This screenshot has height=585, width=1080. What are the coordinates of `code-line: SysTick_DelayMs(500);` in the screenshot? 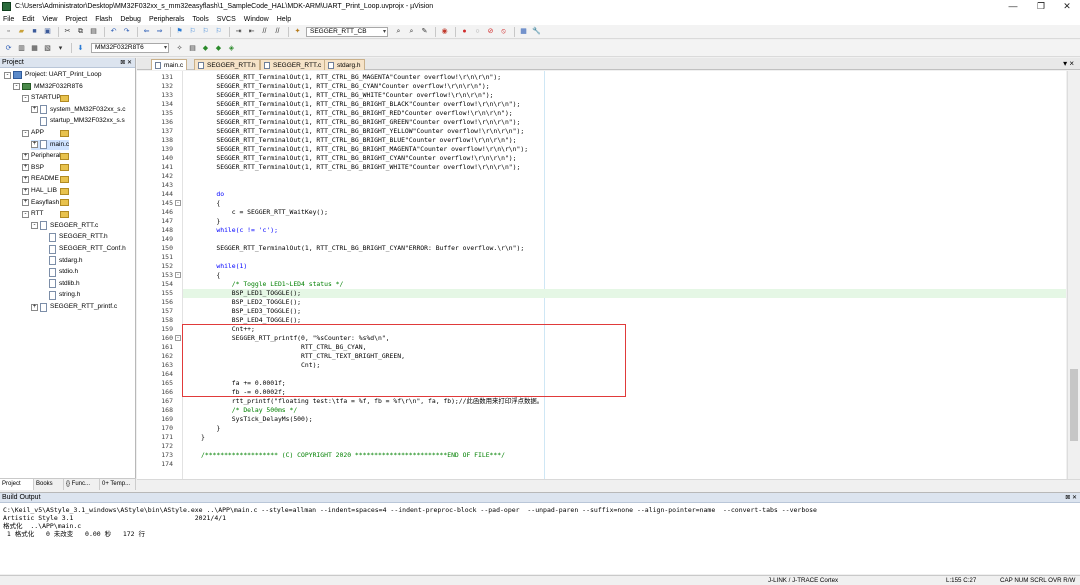 It's located at (257, 419).